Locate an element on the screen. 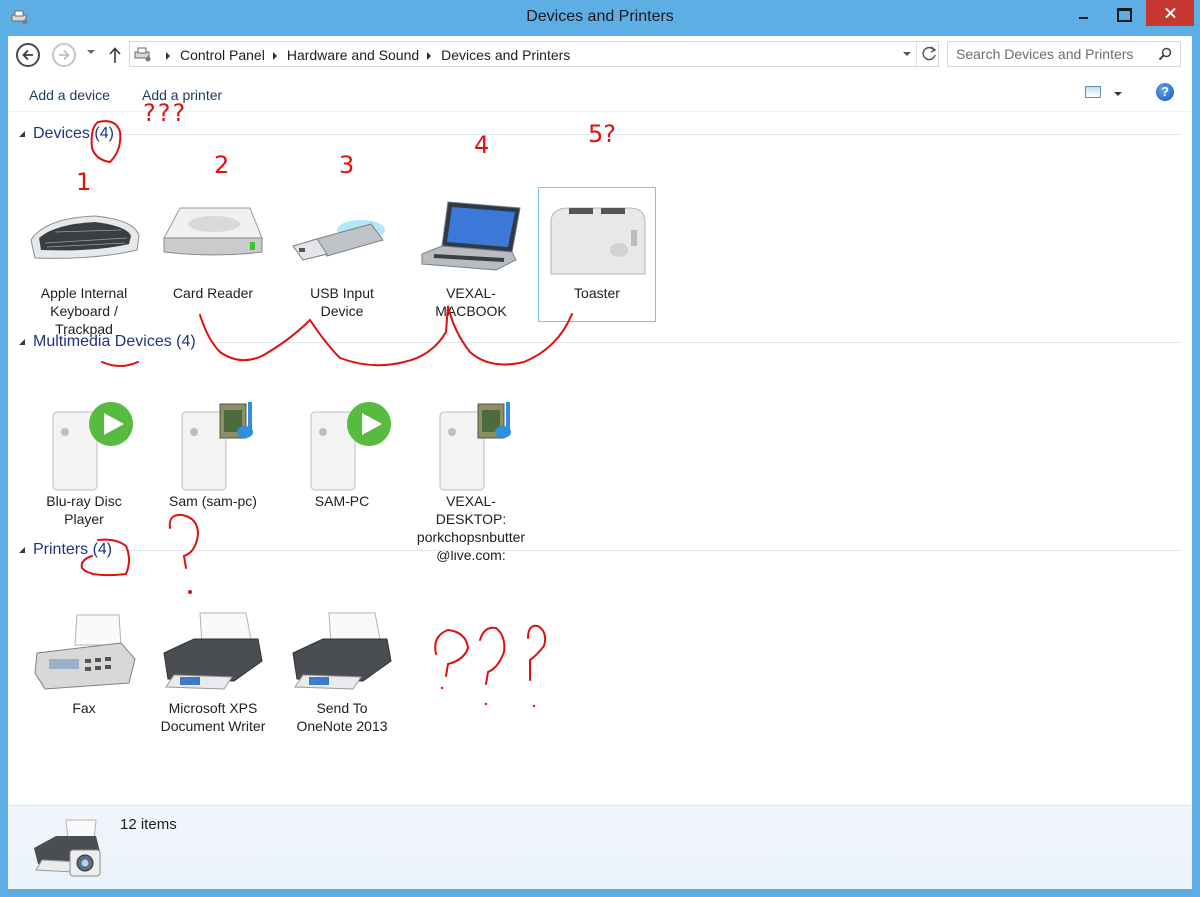  group-header-printers: Printers (4) is located at coordinates (600, 550).